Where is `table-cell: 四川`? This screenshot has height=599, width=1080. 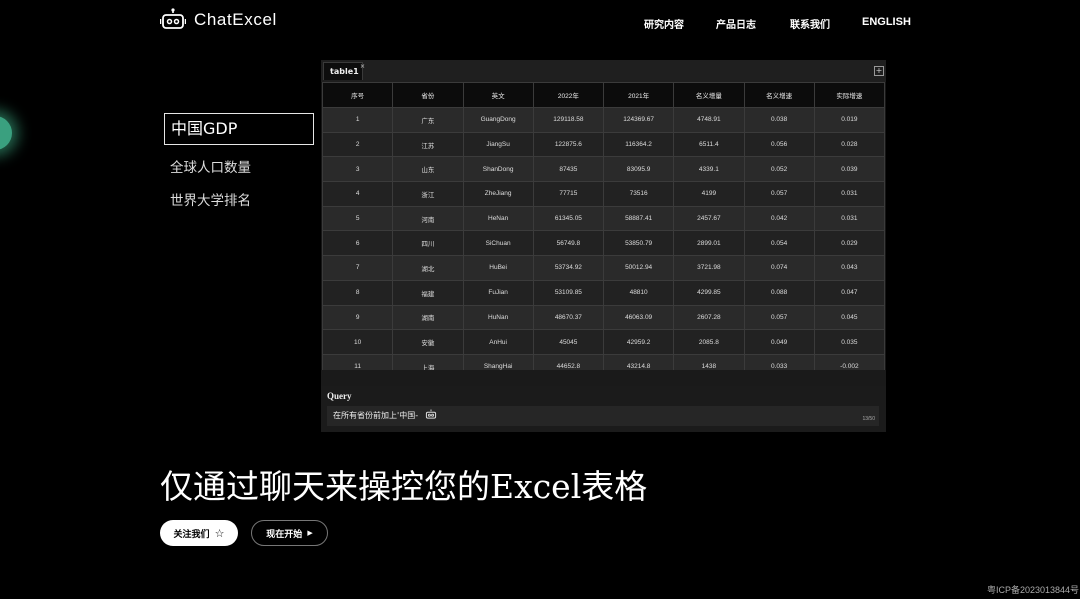
table-cell: 四川 is located at coordinates (428, 243).